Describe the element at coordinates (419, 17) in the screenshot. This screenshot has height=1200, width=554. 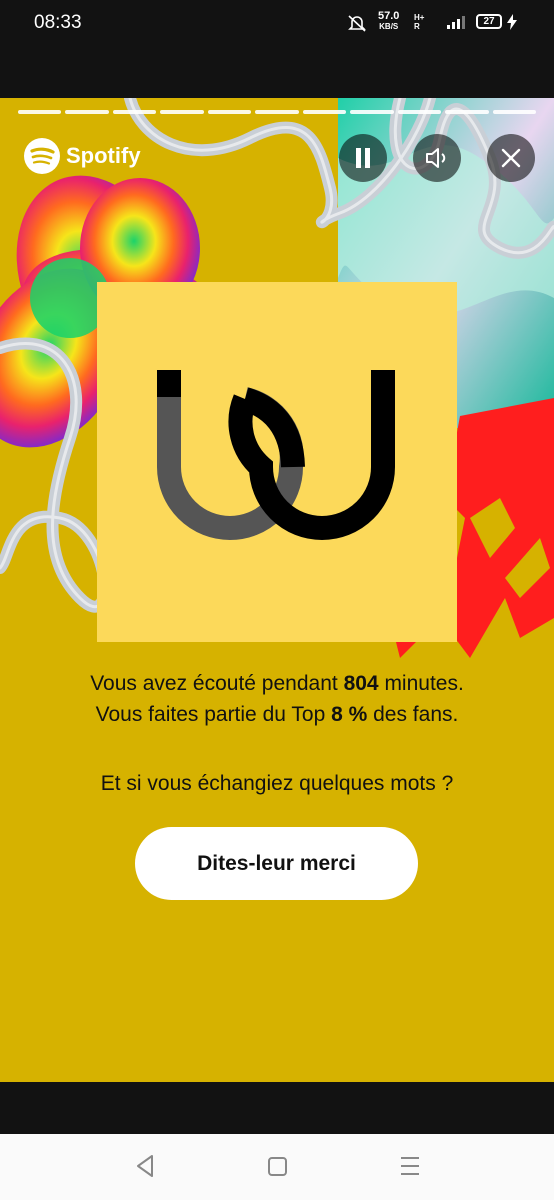
I see `network-type: H+` at that location.